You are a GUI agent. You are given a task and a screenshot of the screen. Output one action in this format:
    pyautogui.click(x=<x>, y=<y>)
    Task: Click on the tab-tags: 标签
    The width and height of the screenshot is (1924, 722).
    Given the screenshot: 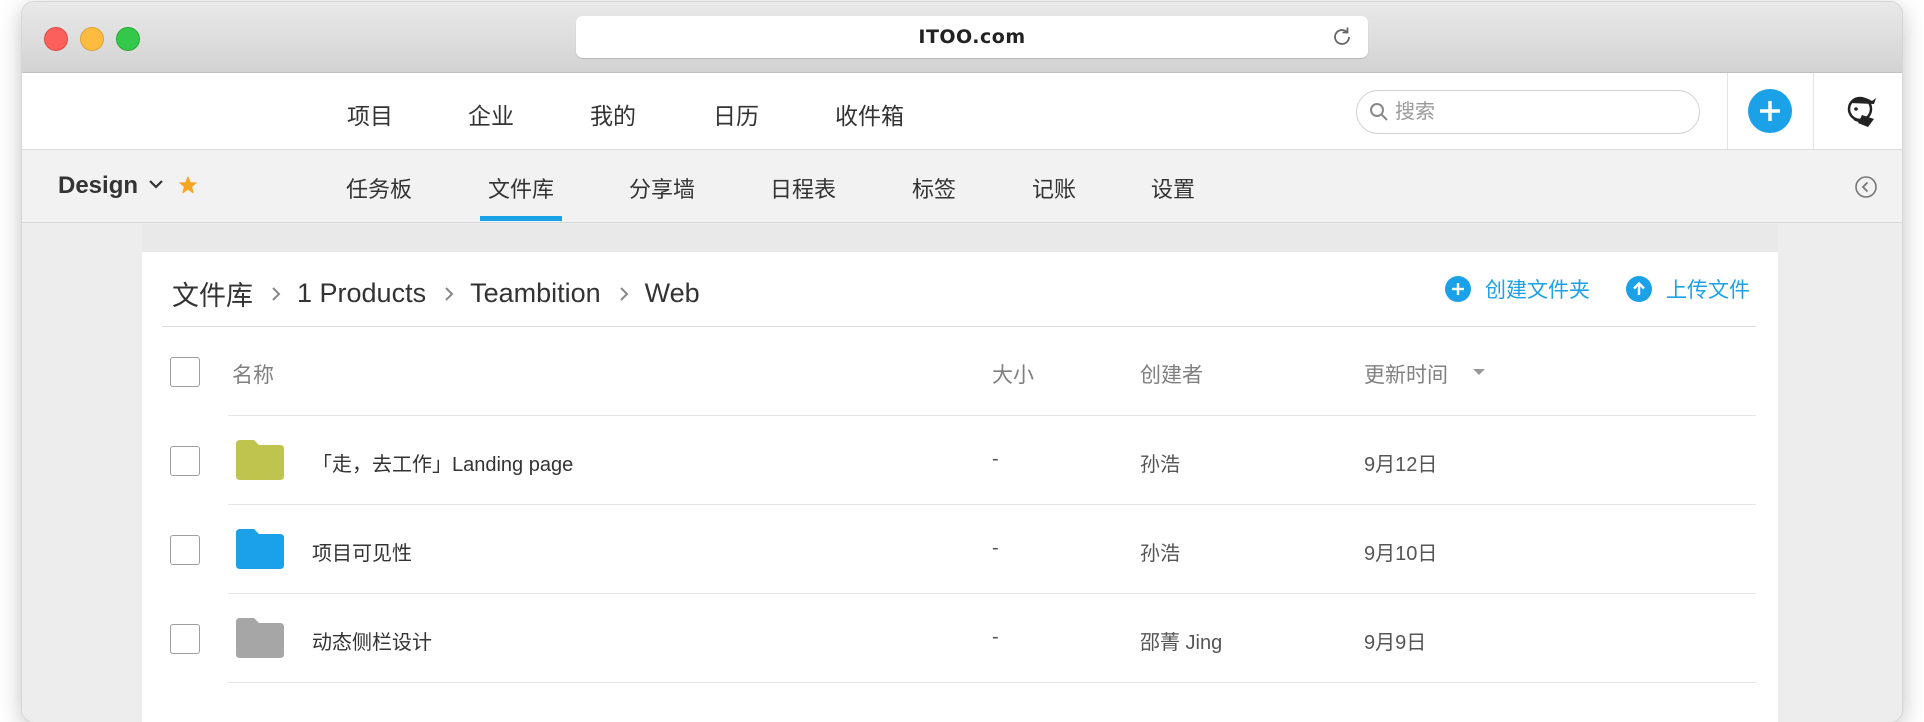 What is the action you would take?
    pyautogui.click(x=934, y=188)
    